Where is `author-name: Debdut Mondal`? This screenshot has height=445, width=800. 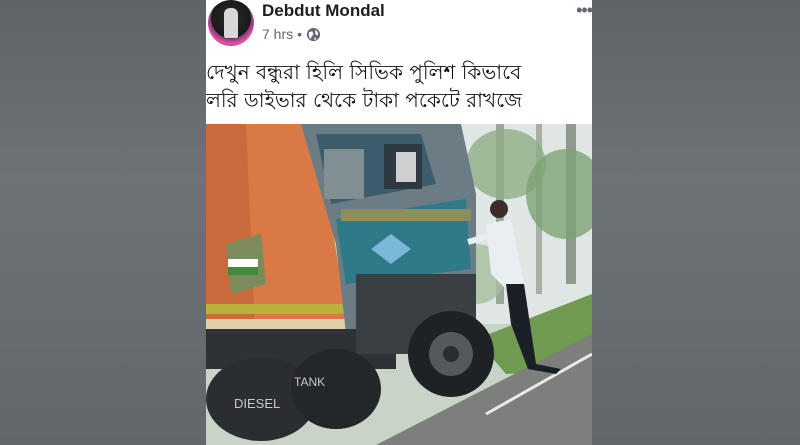
author-name: Debdut Mondal is located at coordinates (323, 11).